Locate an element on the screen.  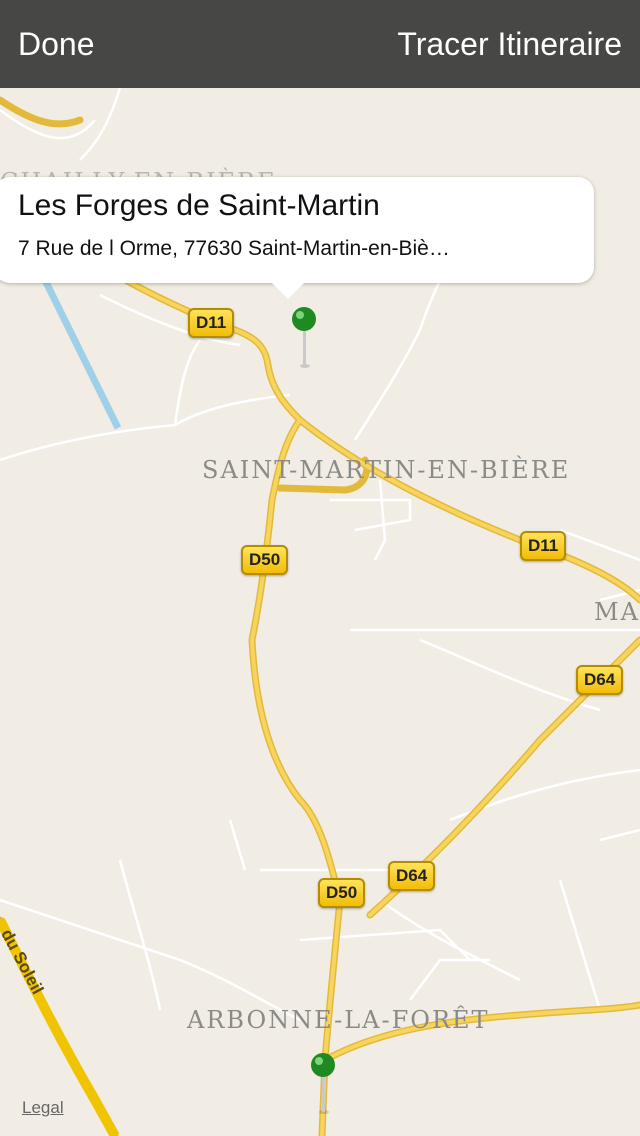
done-button: Done is located at coordinates (56, 44).